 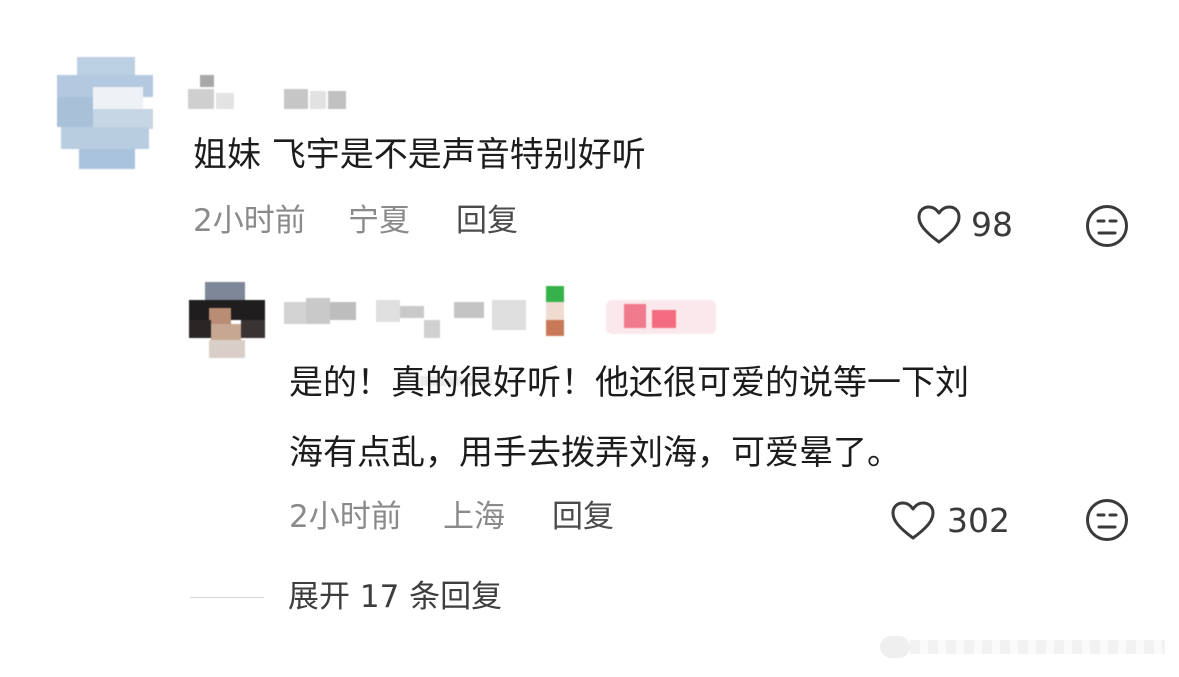 I want to click on watermark, so click(x=1025, y=647).